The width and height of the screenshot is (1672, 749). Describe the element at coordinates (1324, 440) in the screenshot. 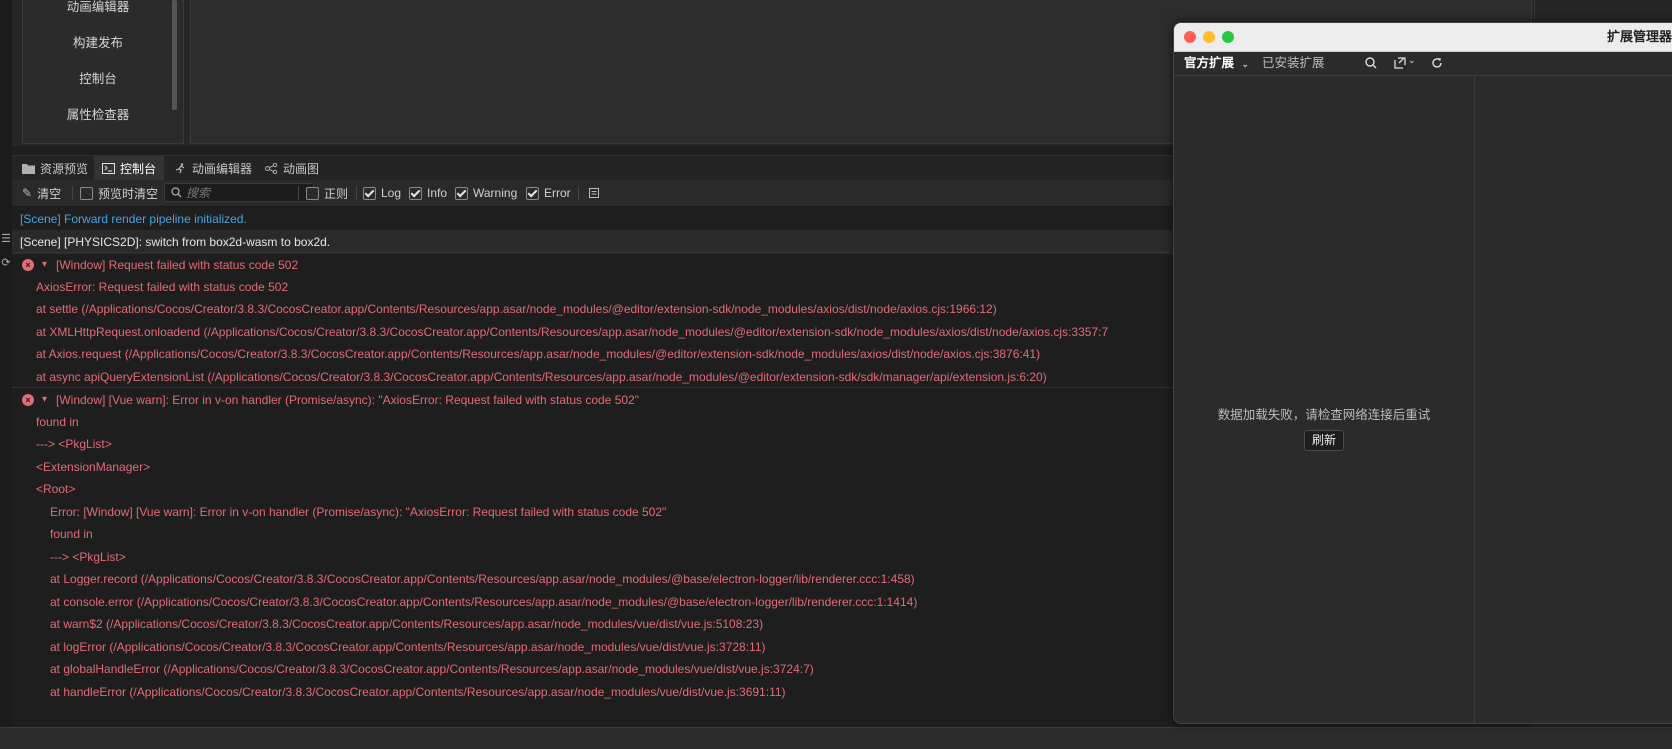

I see `refresh-button: 刷新` at that location.